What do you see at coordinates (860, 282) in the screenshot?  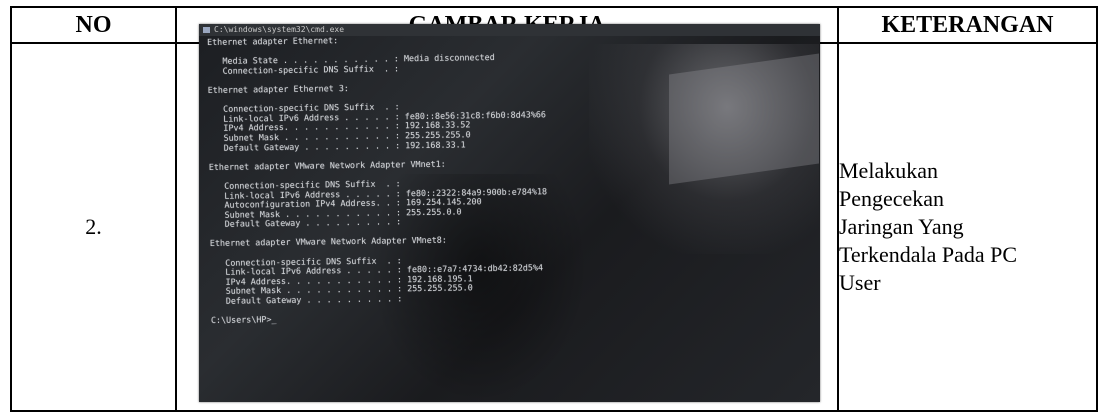 I see `description-line: User` at bounding box center [860, 282].